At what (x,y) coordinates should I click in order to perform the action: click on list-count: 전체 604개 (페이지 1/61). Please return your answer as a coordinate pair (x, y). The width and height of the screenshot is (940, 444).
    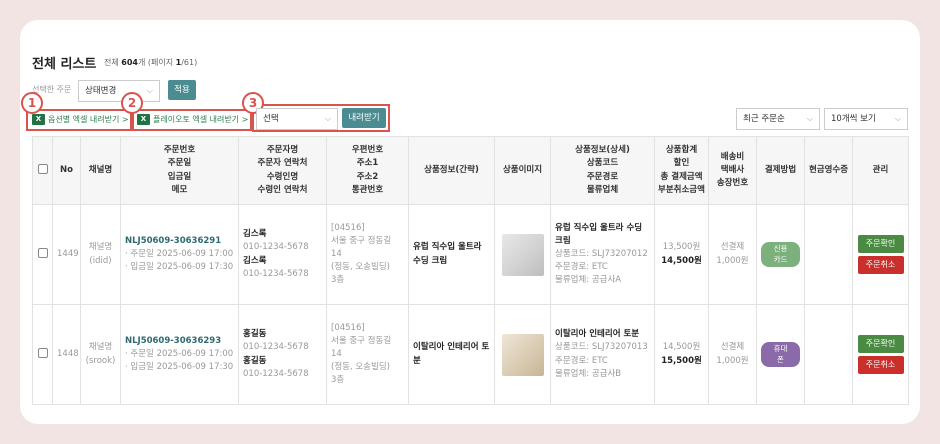
    Looking at the image, I should click on (151, 62).